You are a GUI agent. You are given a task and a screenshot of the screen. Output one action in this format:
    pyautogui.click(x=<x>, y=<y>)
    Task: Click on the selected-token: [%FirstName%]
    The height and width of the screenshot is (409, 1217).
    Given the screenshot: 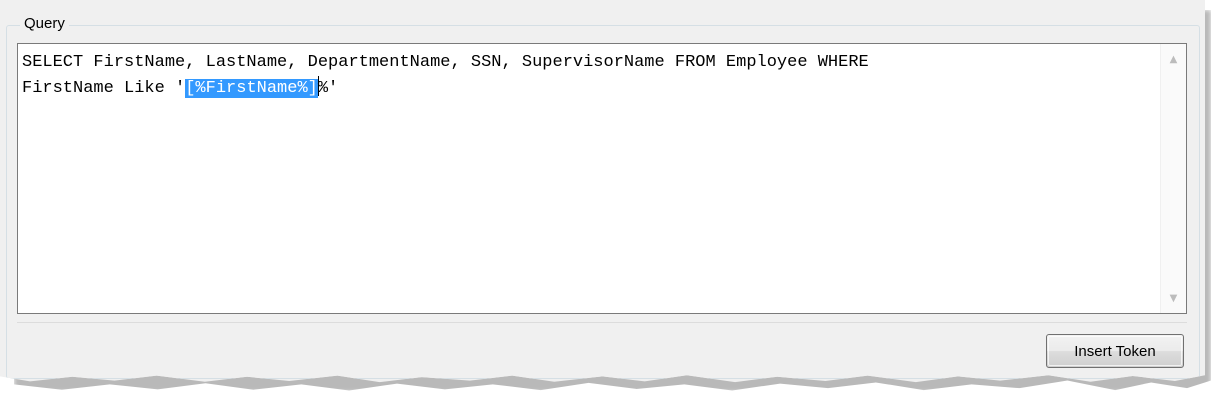 What is the action you would take?
    pyautogui.click(x=251, y=88)
    